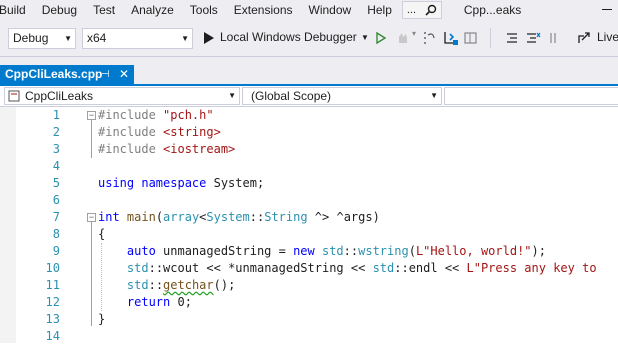 The height and width of the screenshot is (345, 618). I want to click on code-line: }, so click(347, 319).